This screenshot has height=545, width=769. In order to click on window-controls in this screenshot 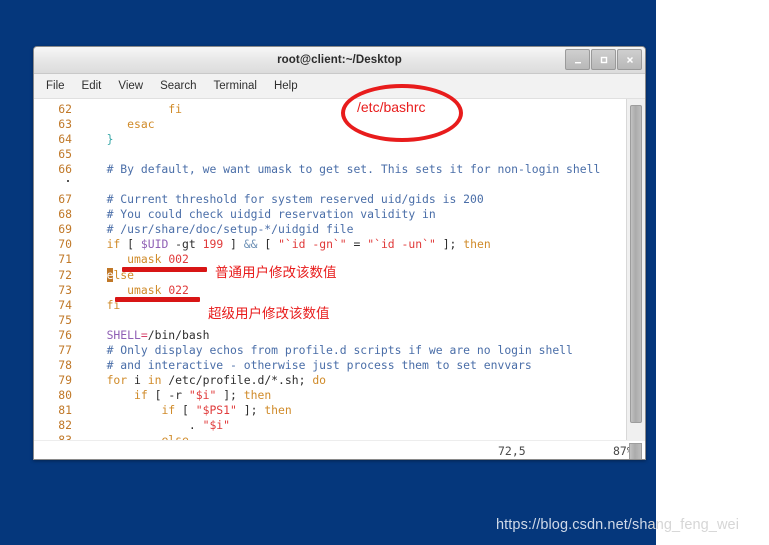, I will do `click(603, 59)`.